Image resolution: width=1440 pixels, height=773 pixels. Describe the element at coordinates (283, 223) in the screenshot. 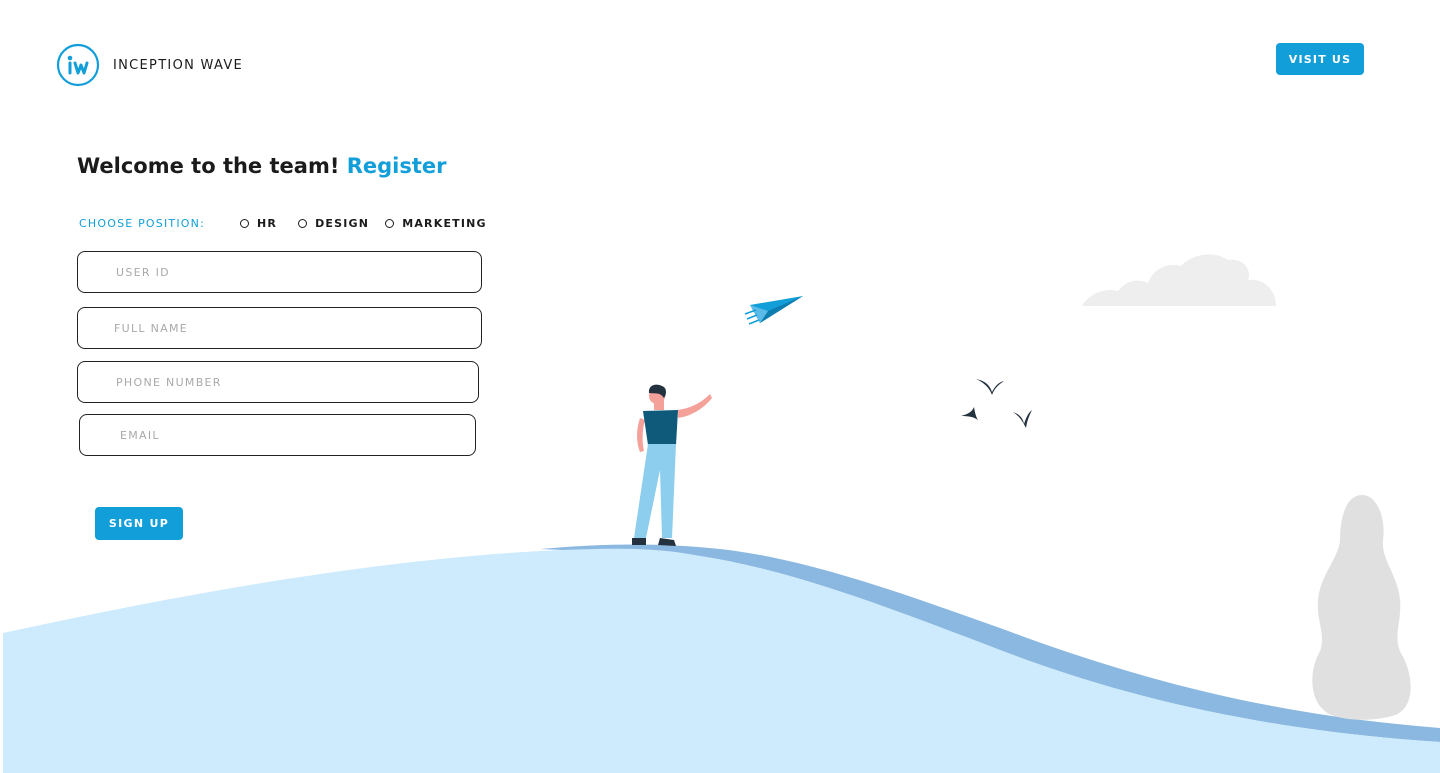

I see `position-selector: CHOOSE POSITION: HR DESIGN MARKETING` at that location.